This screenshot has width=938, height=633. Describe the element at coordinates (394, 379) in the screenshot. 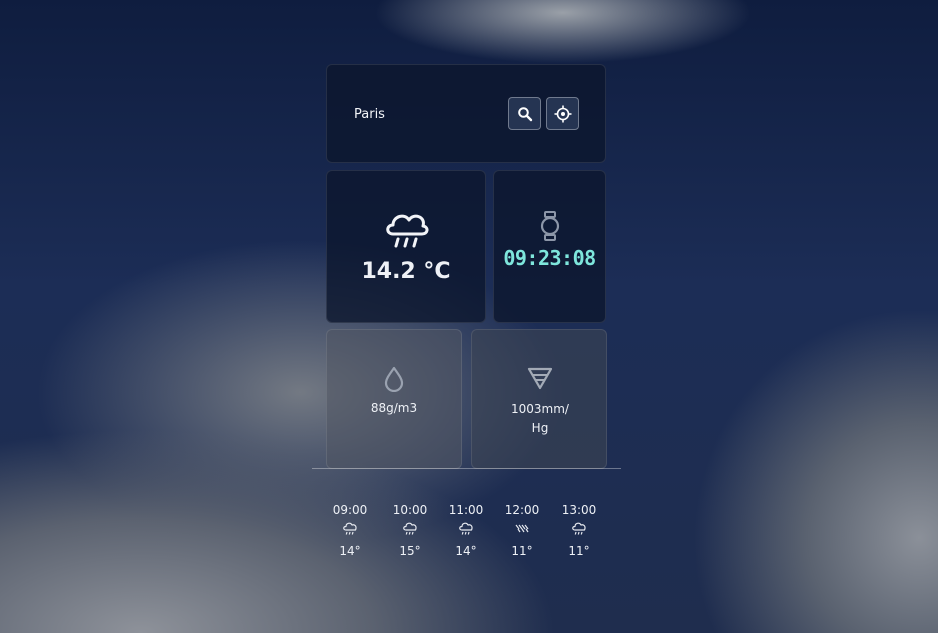

I see `droplet-icon` at that location.